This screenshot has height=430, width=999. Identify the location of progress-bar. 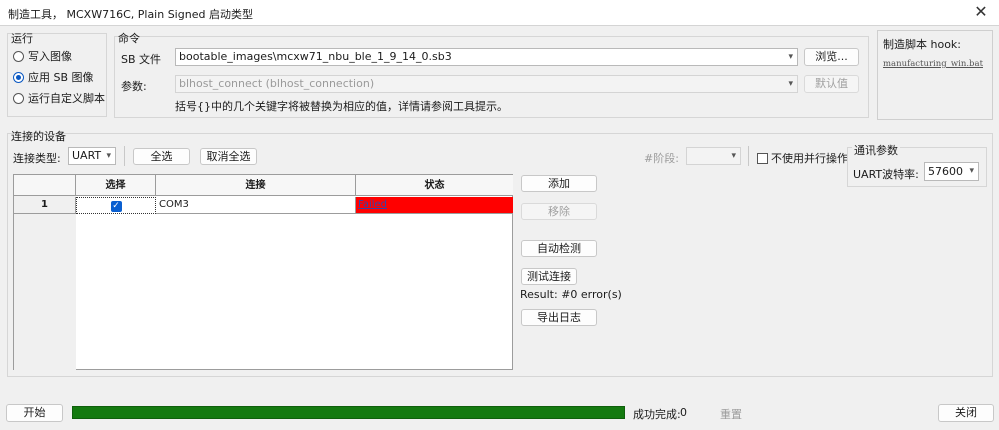
(348, 412).